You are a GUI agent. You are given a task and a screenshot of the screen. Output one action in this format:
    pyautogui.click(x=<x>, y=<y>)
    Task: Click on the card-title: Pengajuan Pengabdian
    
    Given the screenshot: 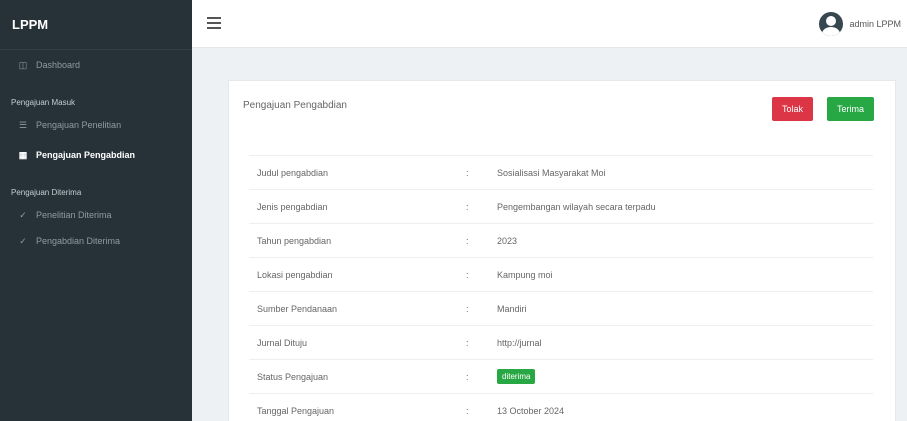 What is the action you would take?
    pyautogui.click(x=295, y=105)
    